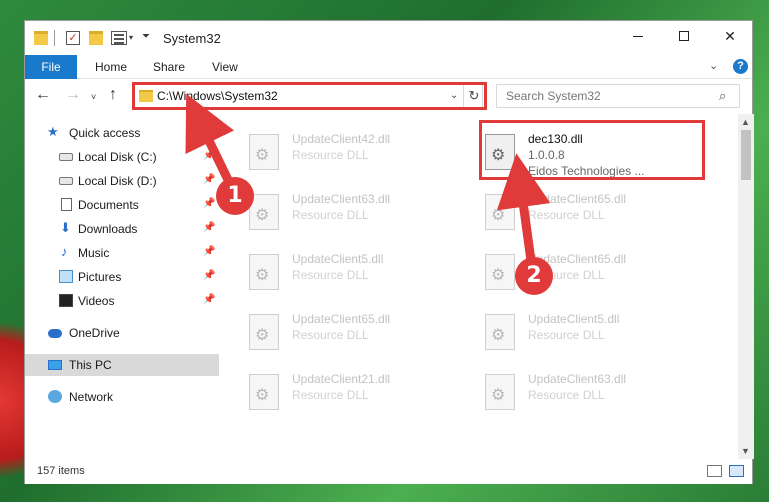  Describe the element at coordinates (111, 67) in the screenshot. I see `tab-home: Home` at that location.